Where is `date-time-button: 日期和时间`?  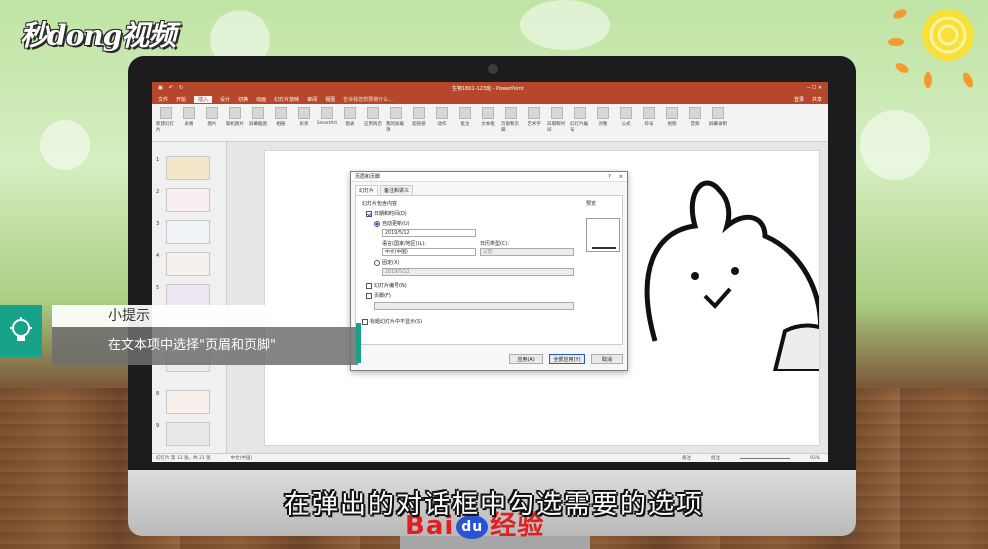 date-time-button: 日期和时间 is located at coordinates (557, 120).